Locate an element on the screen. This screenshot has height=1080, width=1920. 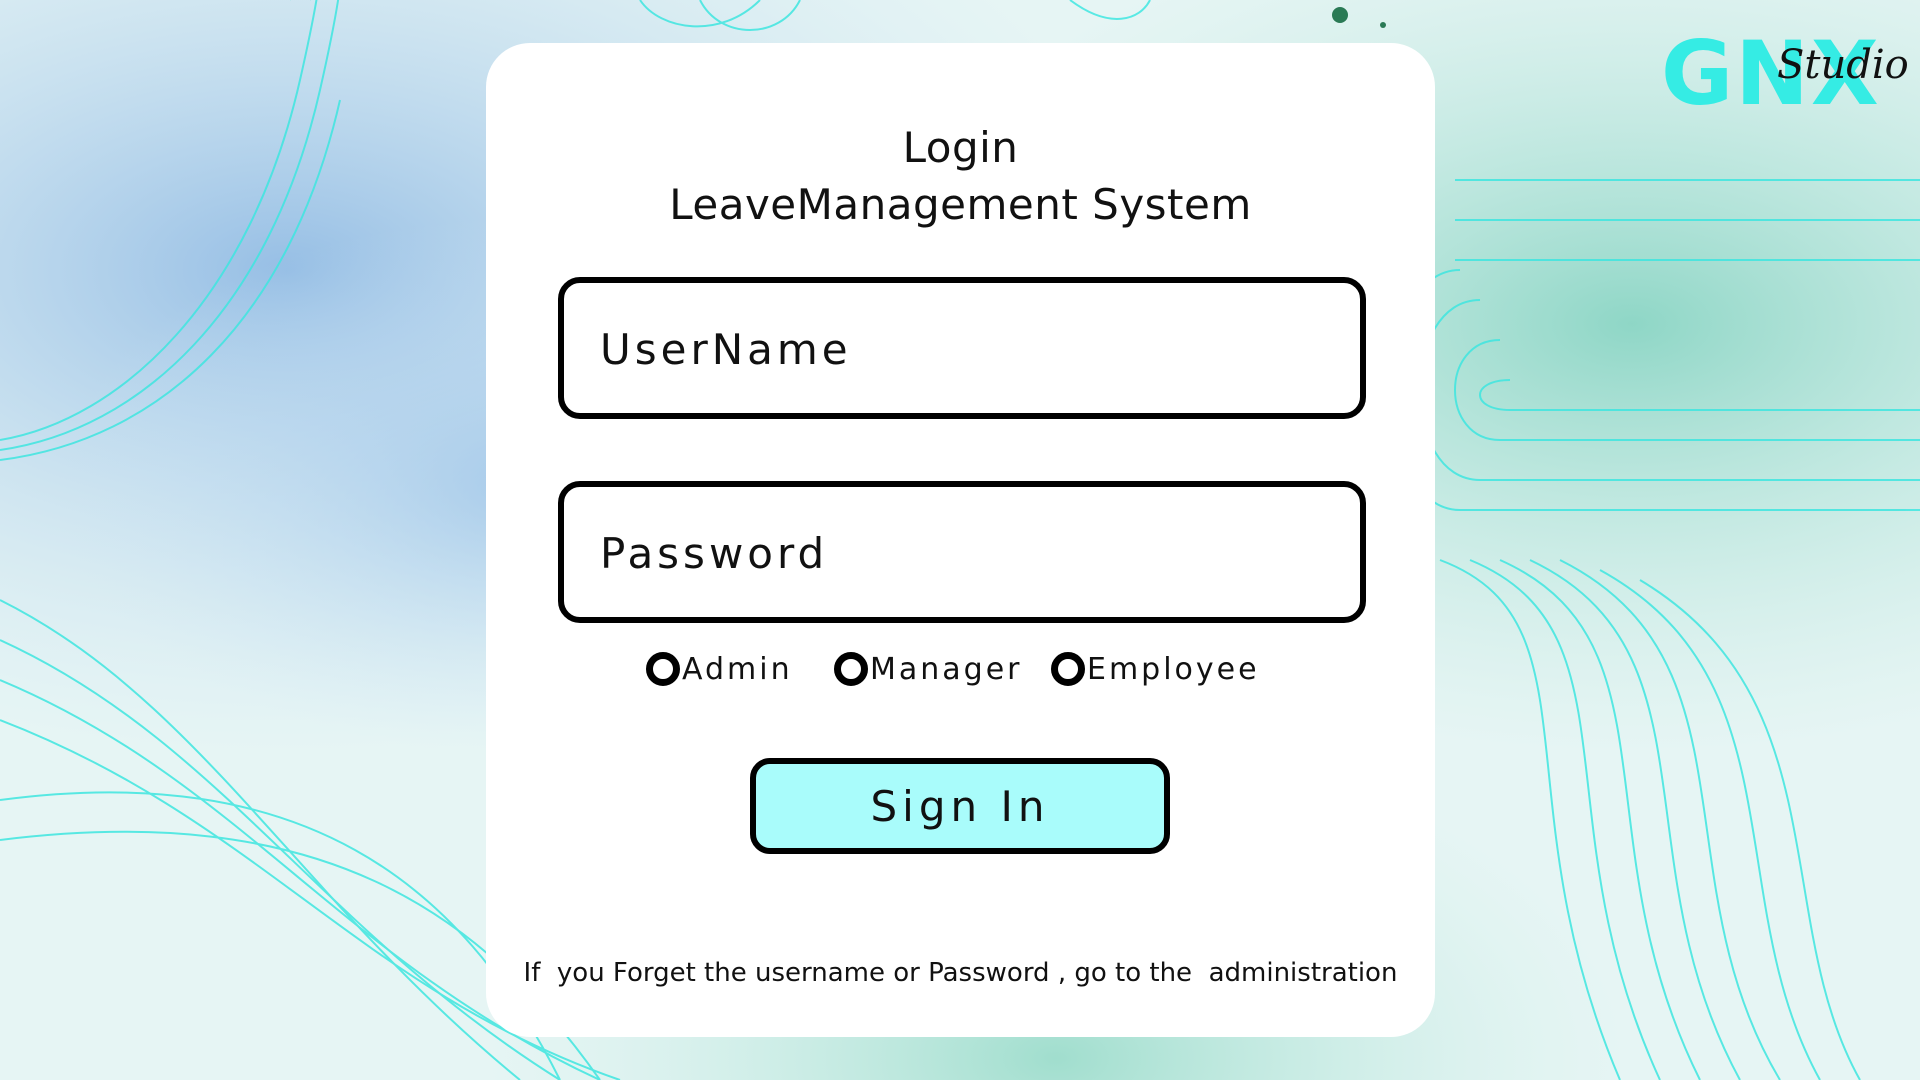
sign-in-button: Sign In is located at coordinates (960, 806).